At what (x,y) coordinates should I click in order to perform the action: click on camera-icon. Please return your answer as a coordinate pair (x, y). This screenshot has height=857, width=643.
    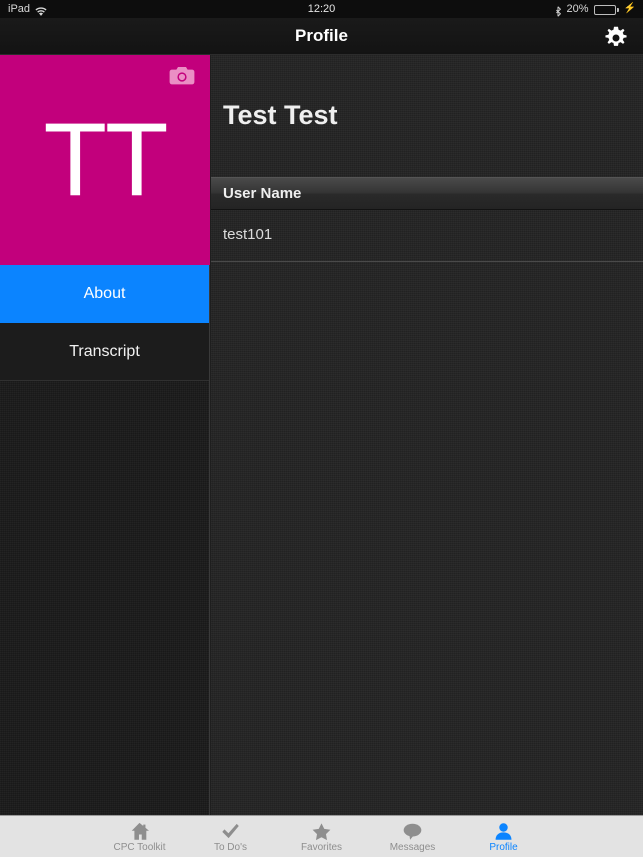
    Looking at the image, I should click on (182, 76).